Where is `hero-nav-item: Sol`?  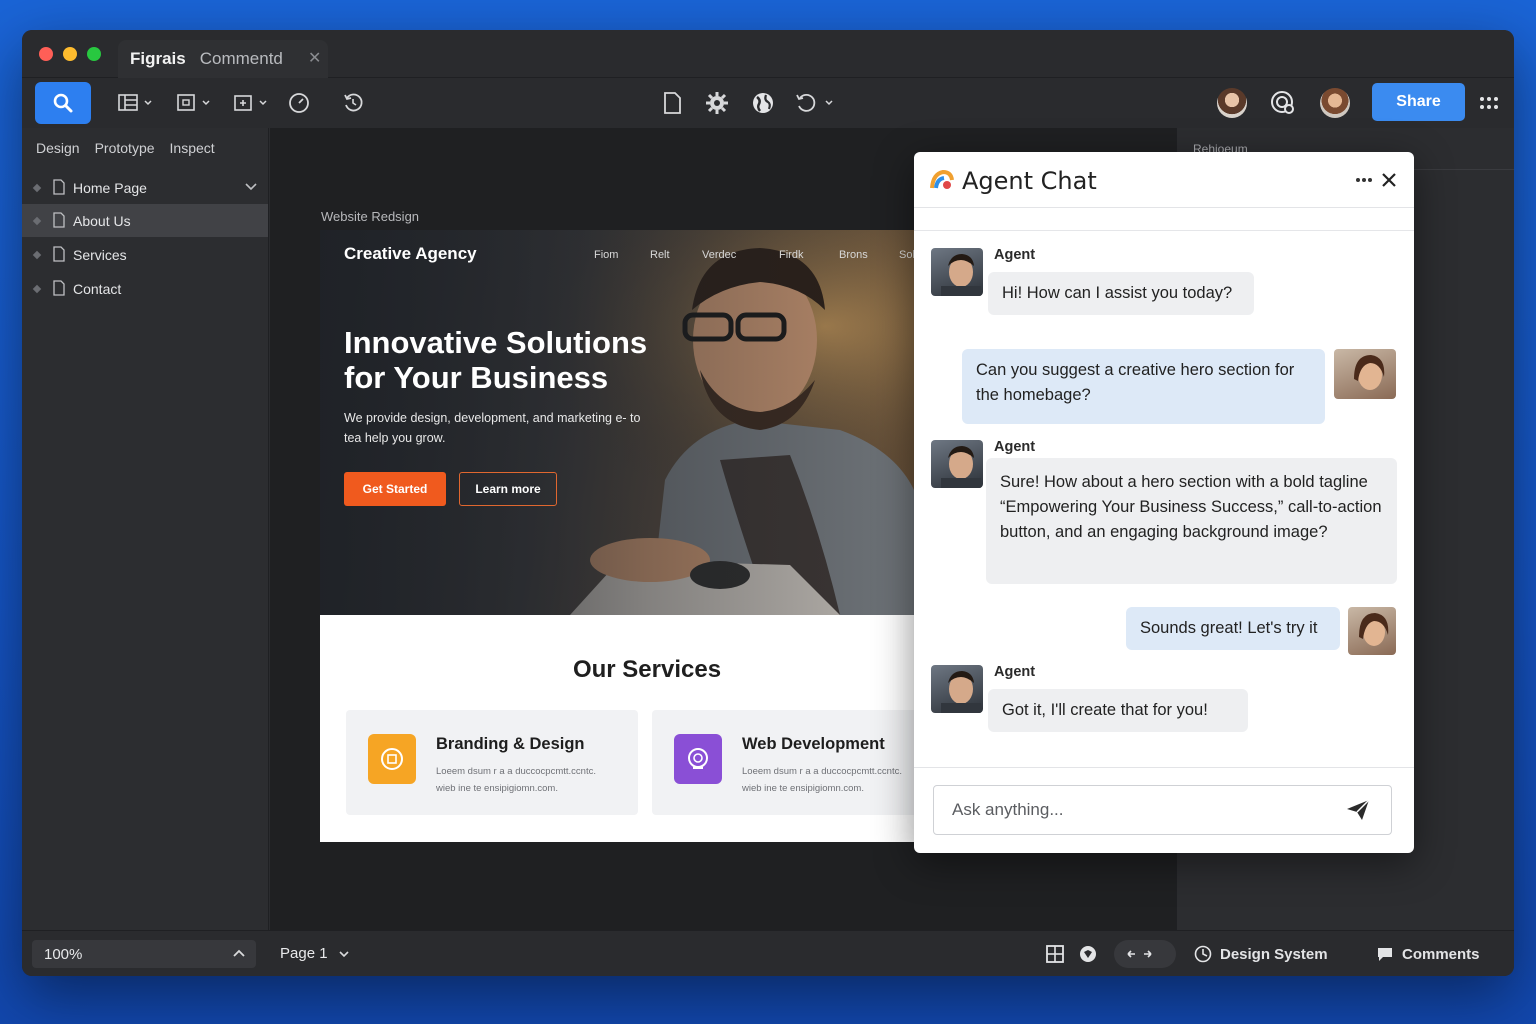
hero-nav-item: Sol is located at coordinates (906, 255).